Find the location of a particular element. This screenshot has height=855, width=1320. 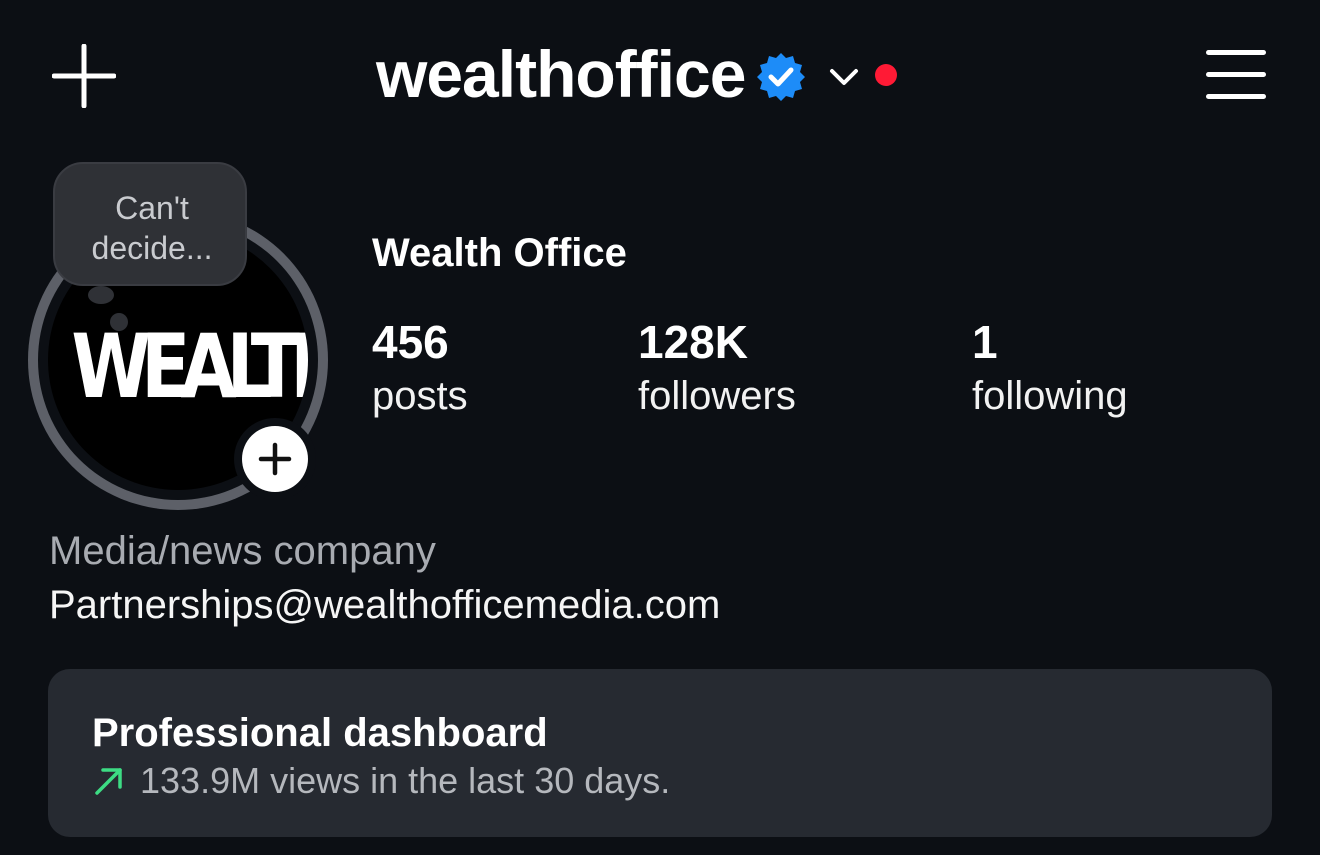

note-bubble-tail is located at coordinates (101, 295).